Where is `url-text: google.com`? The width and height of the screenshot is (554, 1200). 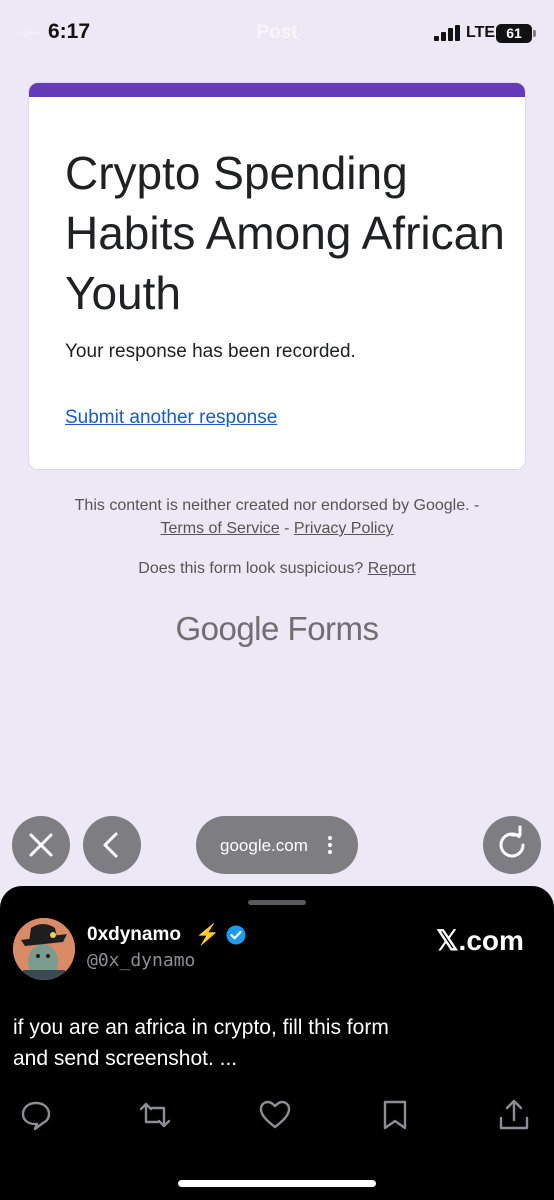 url-text: google.com is located at coordinates (264, 845).